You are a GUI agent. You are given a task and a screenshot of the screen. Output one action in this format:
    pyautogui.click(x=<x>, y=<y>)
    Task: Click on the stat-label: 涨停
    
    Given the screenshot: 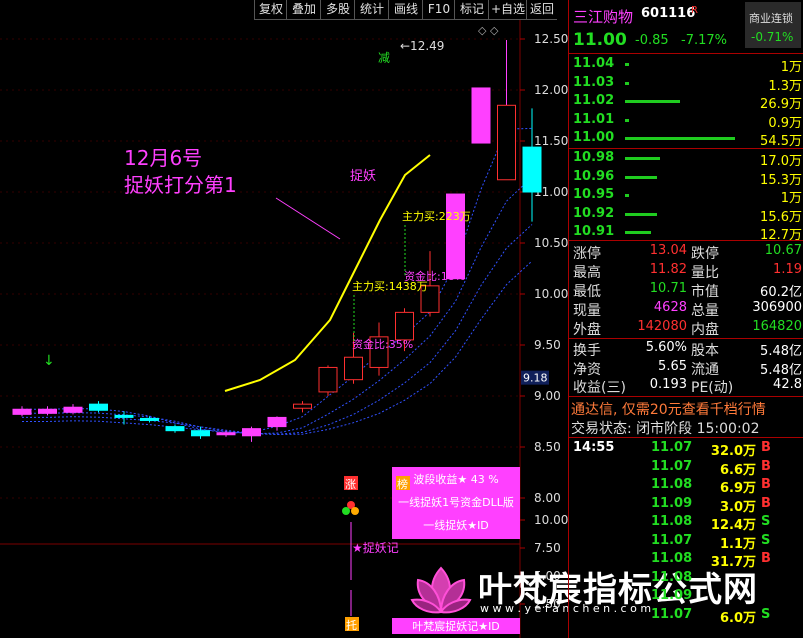 What is the action you would take?
    pyautogui.click(x=587, y=254)
    